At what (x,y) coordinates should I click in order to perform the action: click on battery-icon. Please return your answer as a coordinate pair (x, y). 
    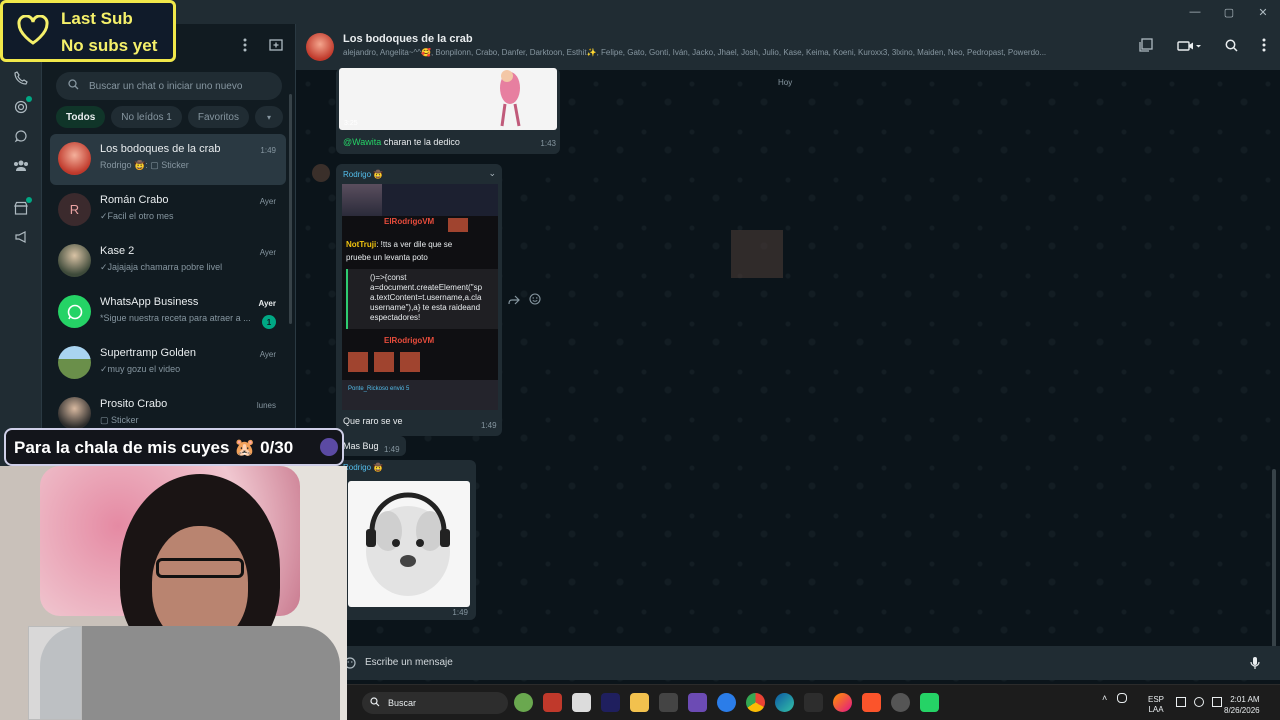
    Looking at the image, I should click on (1217, 702).